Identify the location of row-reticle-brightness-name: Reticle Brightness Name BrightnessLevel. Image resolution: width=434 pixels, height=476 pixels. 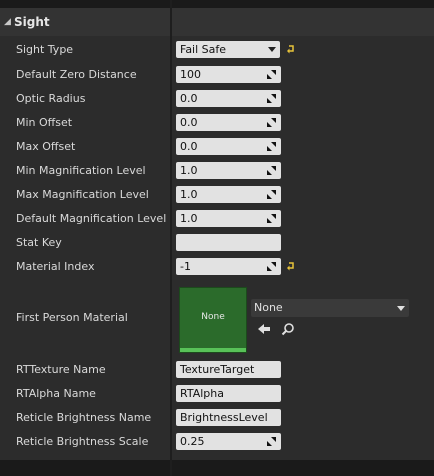
(217, 418).